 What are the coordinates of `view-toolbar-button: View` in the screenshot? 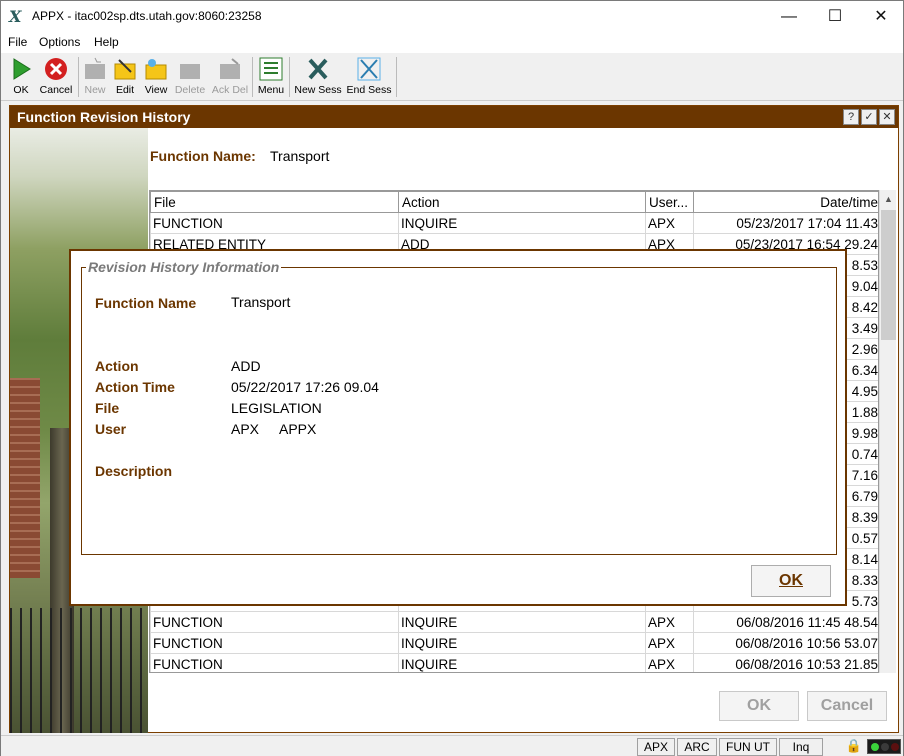 It's located at (156, 77).